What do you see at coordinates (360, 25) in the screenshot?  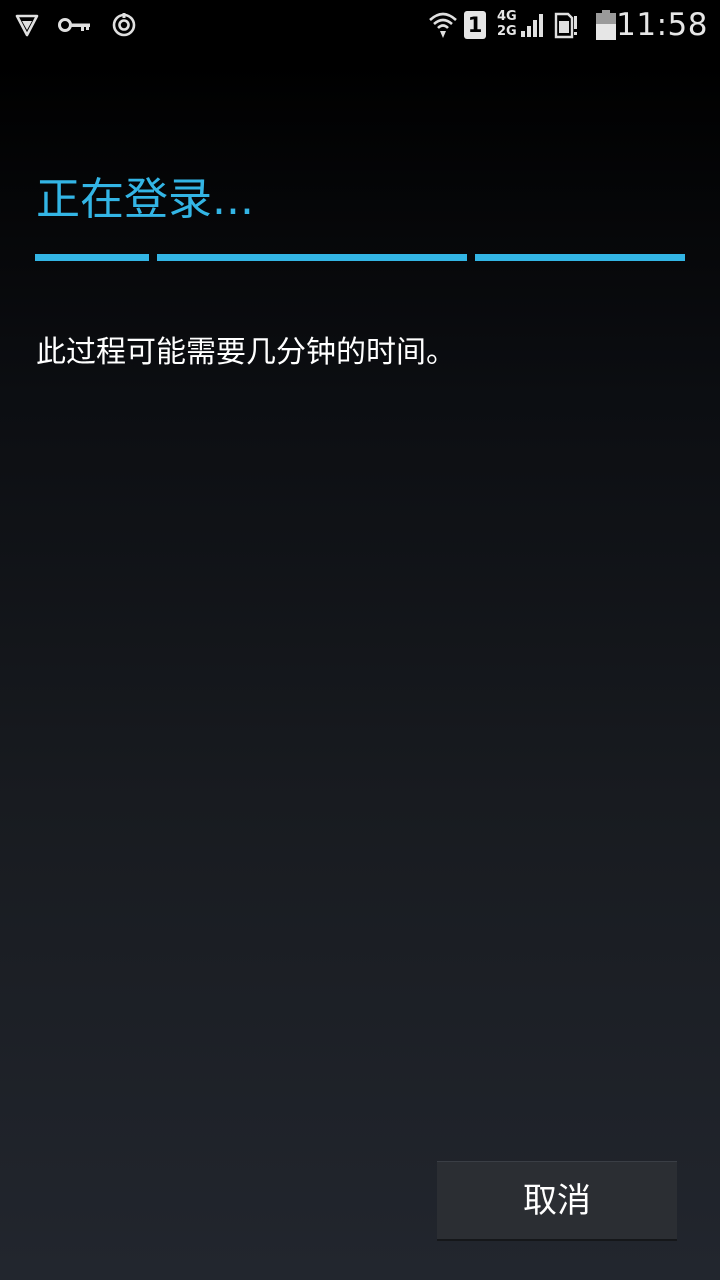 I see `status-bar: 1 4G 2G 11:58` at bounding box center [360, 25].